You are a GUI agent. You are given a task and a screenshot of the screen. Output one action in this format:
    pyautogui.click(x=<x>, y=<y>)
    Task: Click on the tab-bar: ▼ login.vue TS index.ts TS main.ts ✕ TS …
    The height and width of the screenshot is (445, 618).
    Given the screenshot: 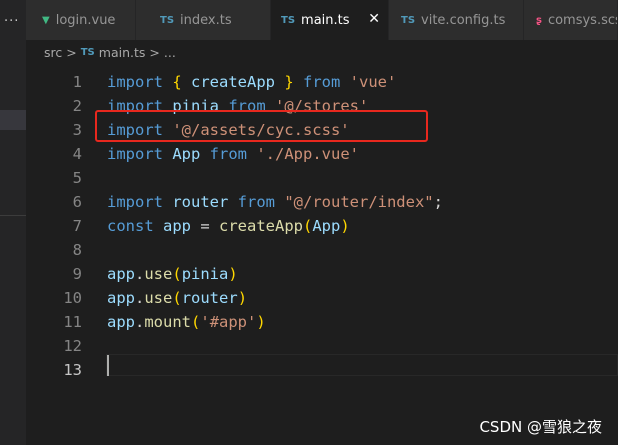 What is the action you would take?
    pyautogui.click(x=322, y=20)
    